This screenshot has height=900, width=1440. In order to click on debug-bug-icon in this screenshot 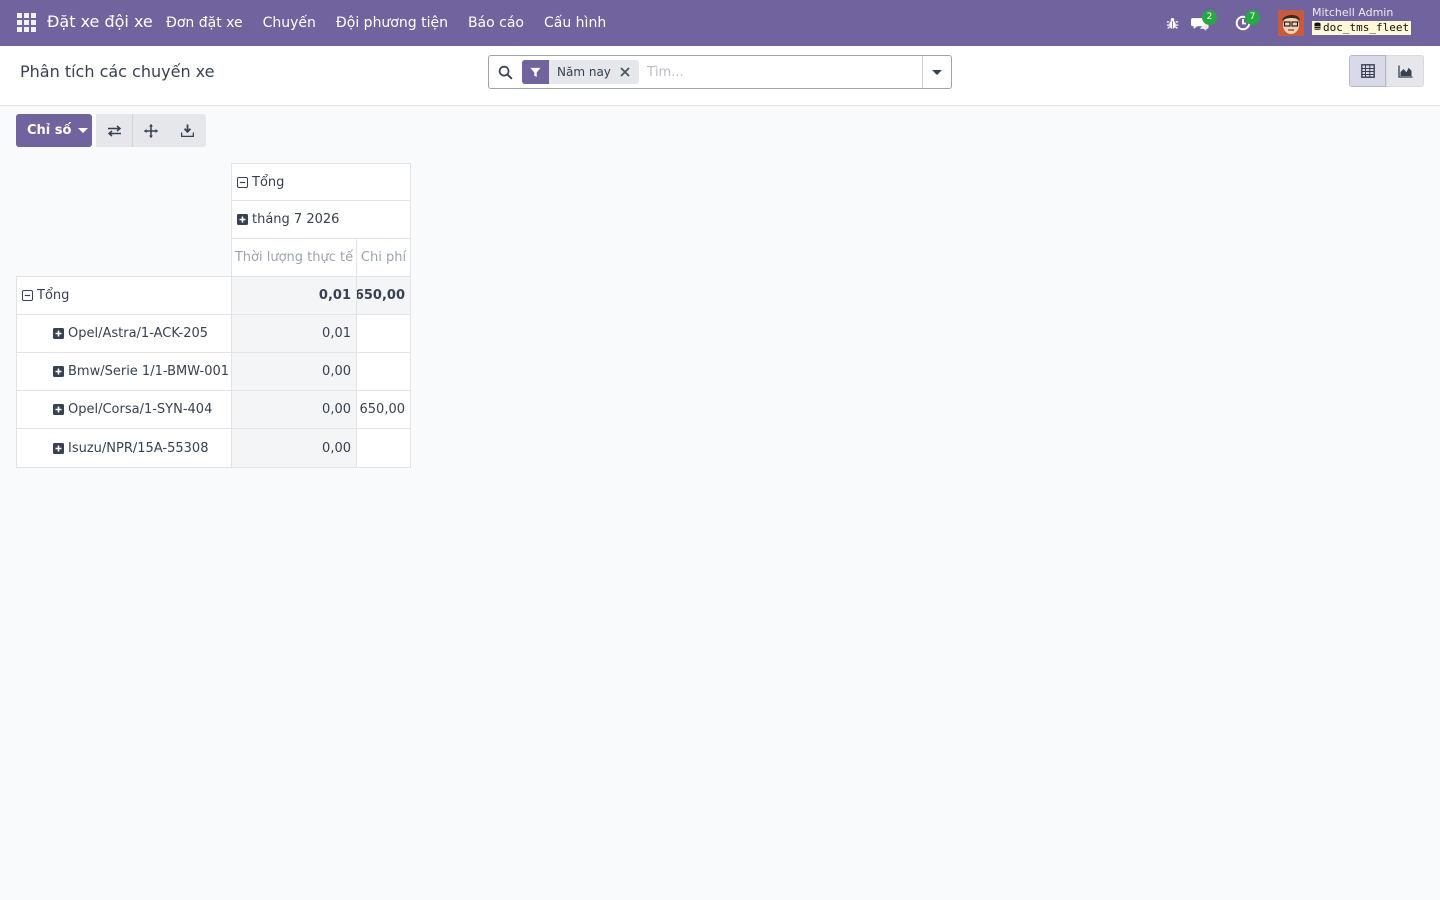, I will do `click(1172, 23)`.